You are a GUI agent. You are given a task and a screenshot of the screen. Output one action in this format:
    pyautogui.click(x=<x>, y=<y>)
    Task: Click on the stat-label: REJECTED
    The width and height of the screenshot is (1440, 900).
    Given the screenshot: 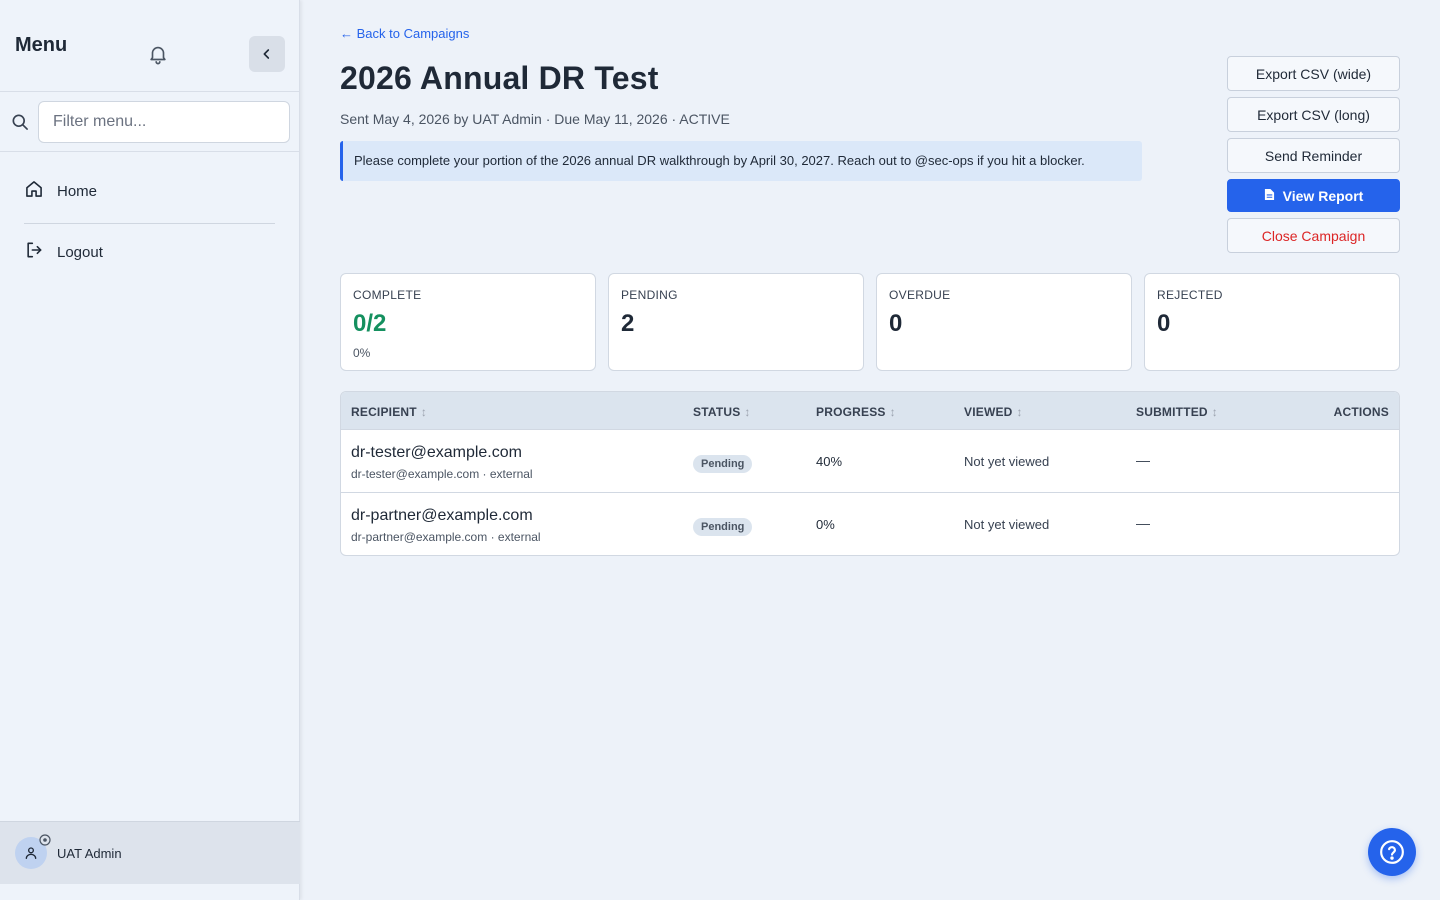 What is the action you would take?
    pyautogui.click(x=1190, y=295)
    